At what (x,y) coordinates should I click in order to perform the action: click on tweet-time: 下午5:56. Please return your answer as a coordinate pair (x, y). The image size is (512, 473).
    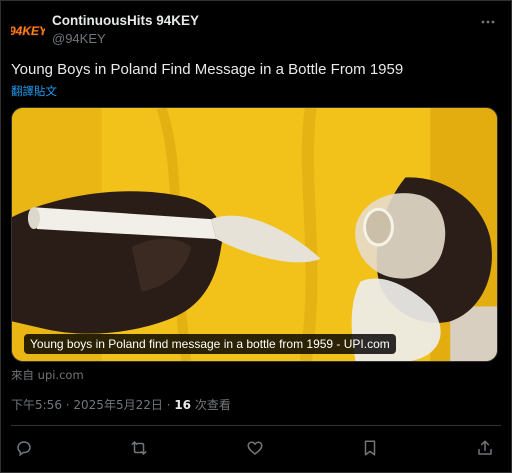
    Looking at the image, I should click on (36, 405).